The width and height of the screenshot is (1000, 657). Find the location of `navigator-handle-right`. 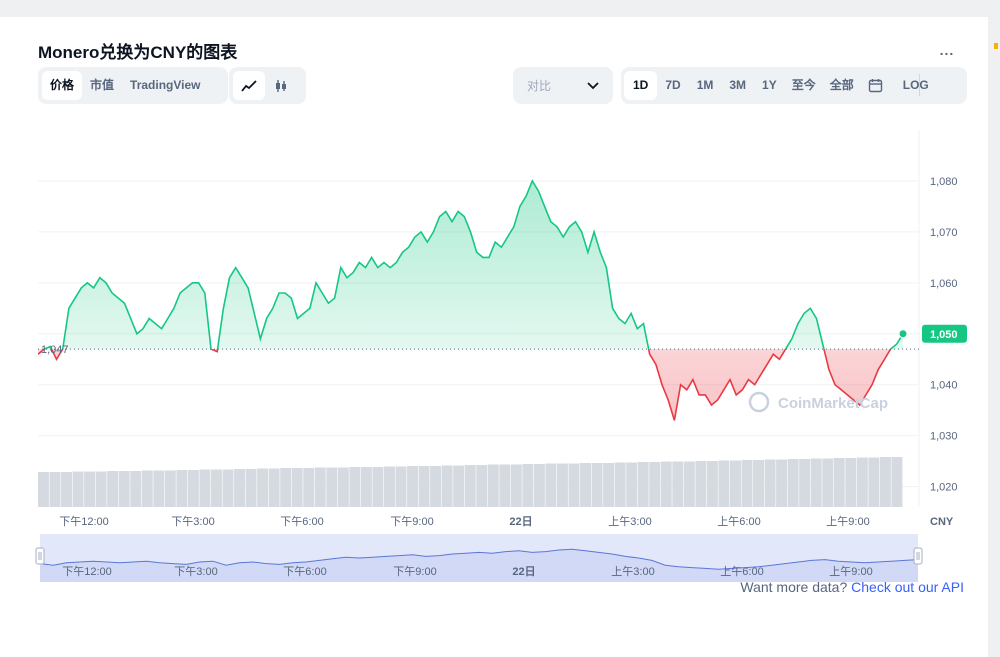

navigator-handle-right is located at coordinates (918, 556).